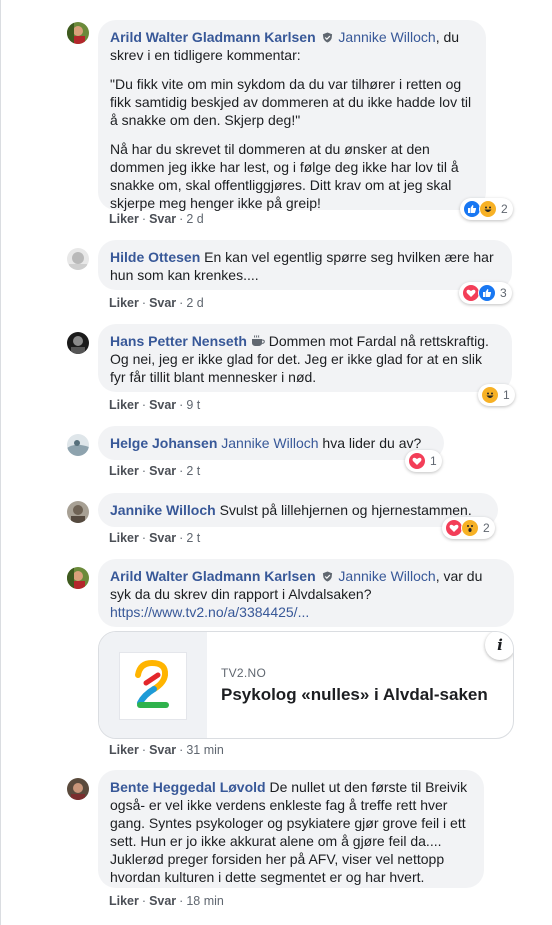 The width and height of the screenshot is (552, 925). I want to click on comment-actions: Liker · Svar · 18 min, so click(166, 901).